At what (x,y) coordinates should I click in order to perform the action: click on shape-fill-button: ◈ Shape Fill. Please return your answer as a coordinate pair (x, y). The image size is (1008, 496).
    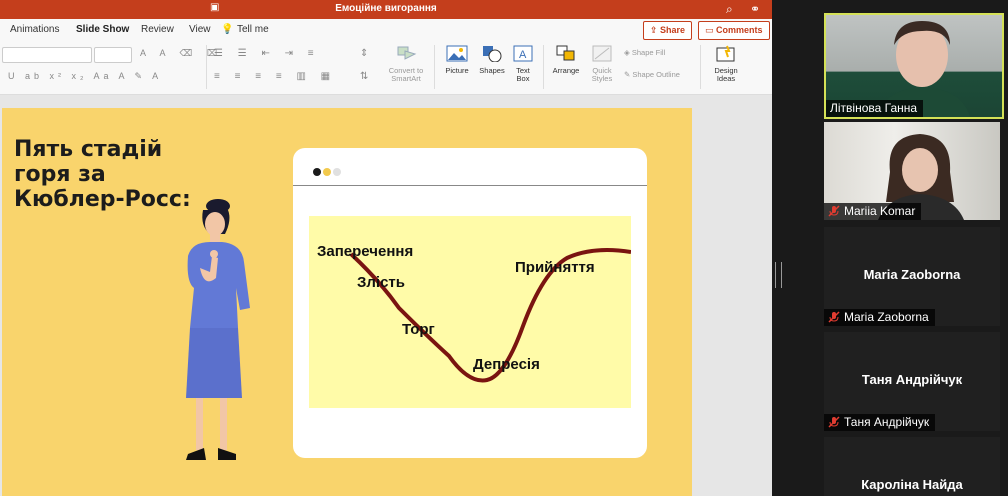
    Looking at the image, I should click on (654, 53).